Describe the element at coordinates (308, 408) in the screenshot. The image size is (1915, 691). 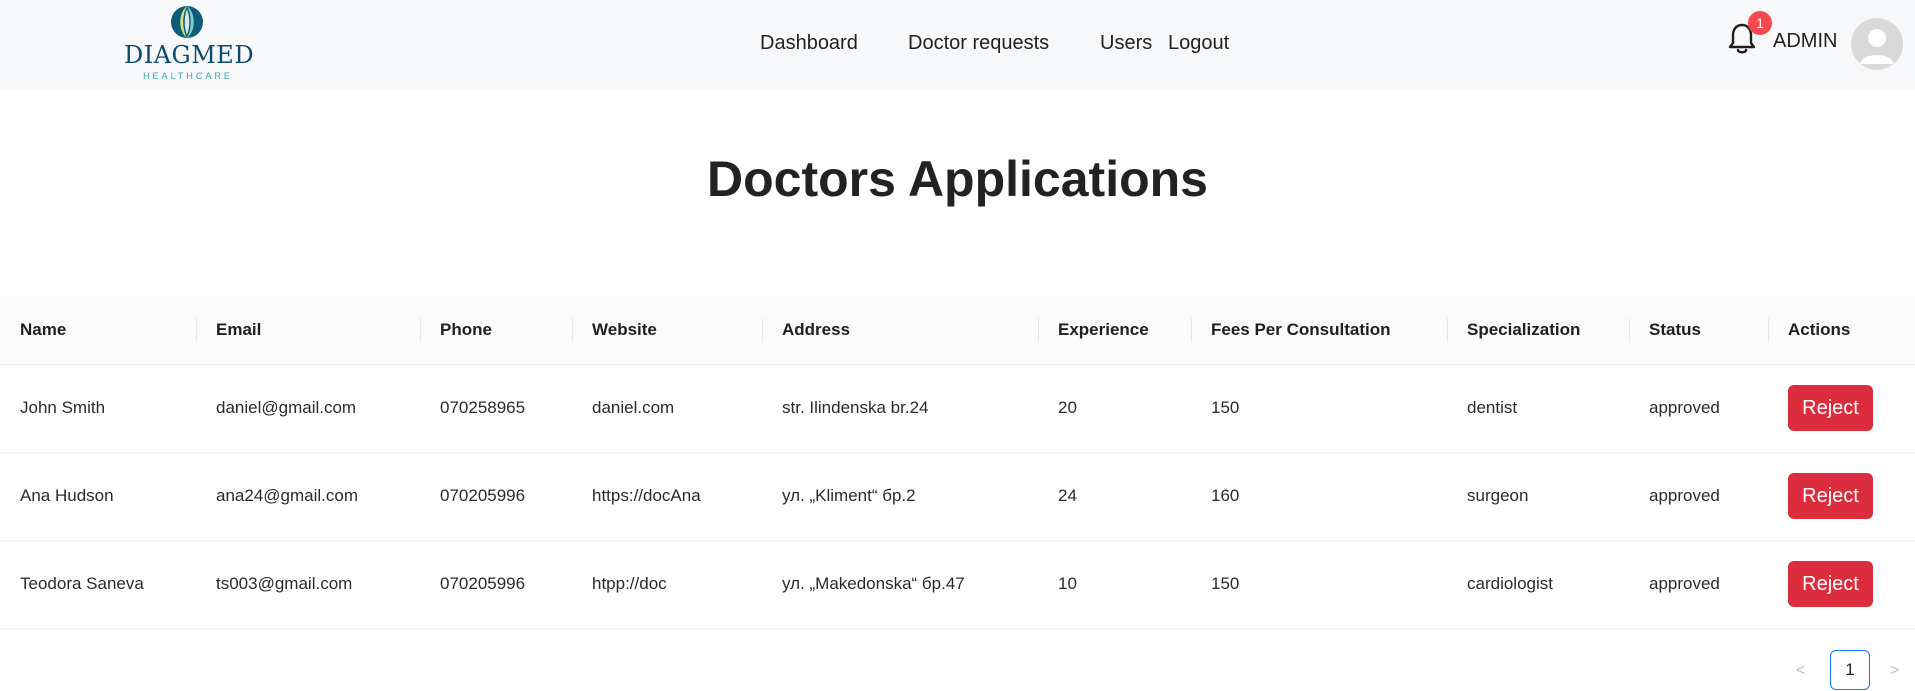
I see `cell-email: daniel@gmail.com` at that location.